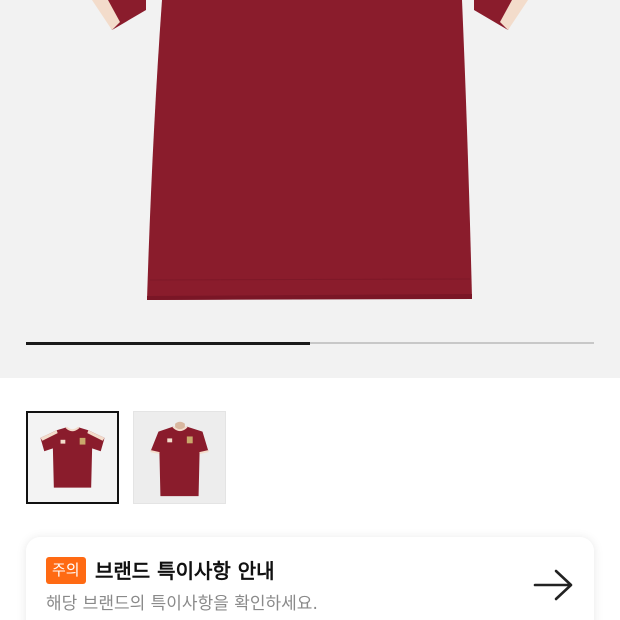 The height and width of the screenshot is (620, 620). I want to click on model-thumbnail-image, so click(179, 457).